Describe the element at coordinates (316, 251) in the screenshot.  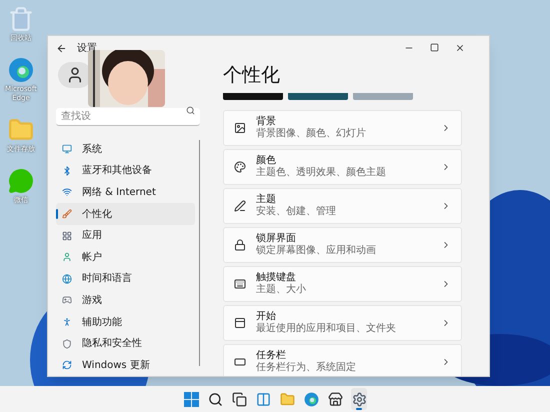
I see `card-subtitle: 锁定屏幕图像、应用和动画` at that location.